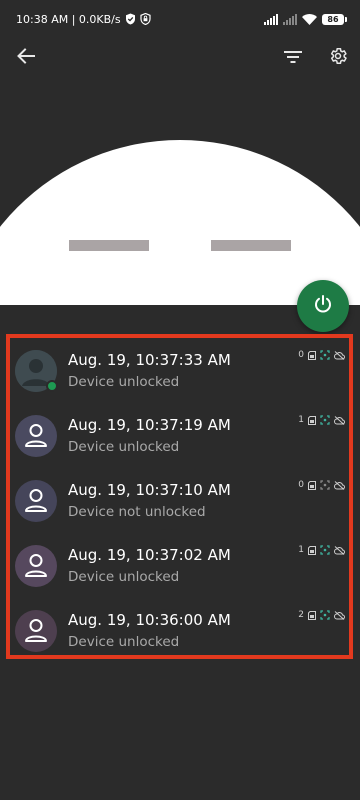  Describe the element at coordinates (180, 57) in the screenshot. I see `toolbar` at that location.